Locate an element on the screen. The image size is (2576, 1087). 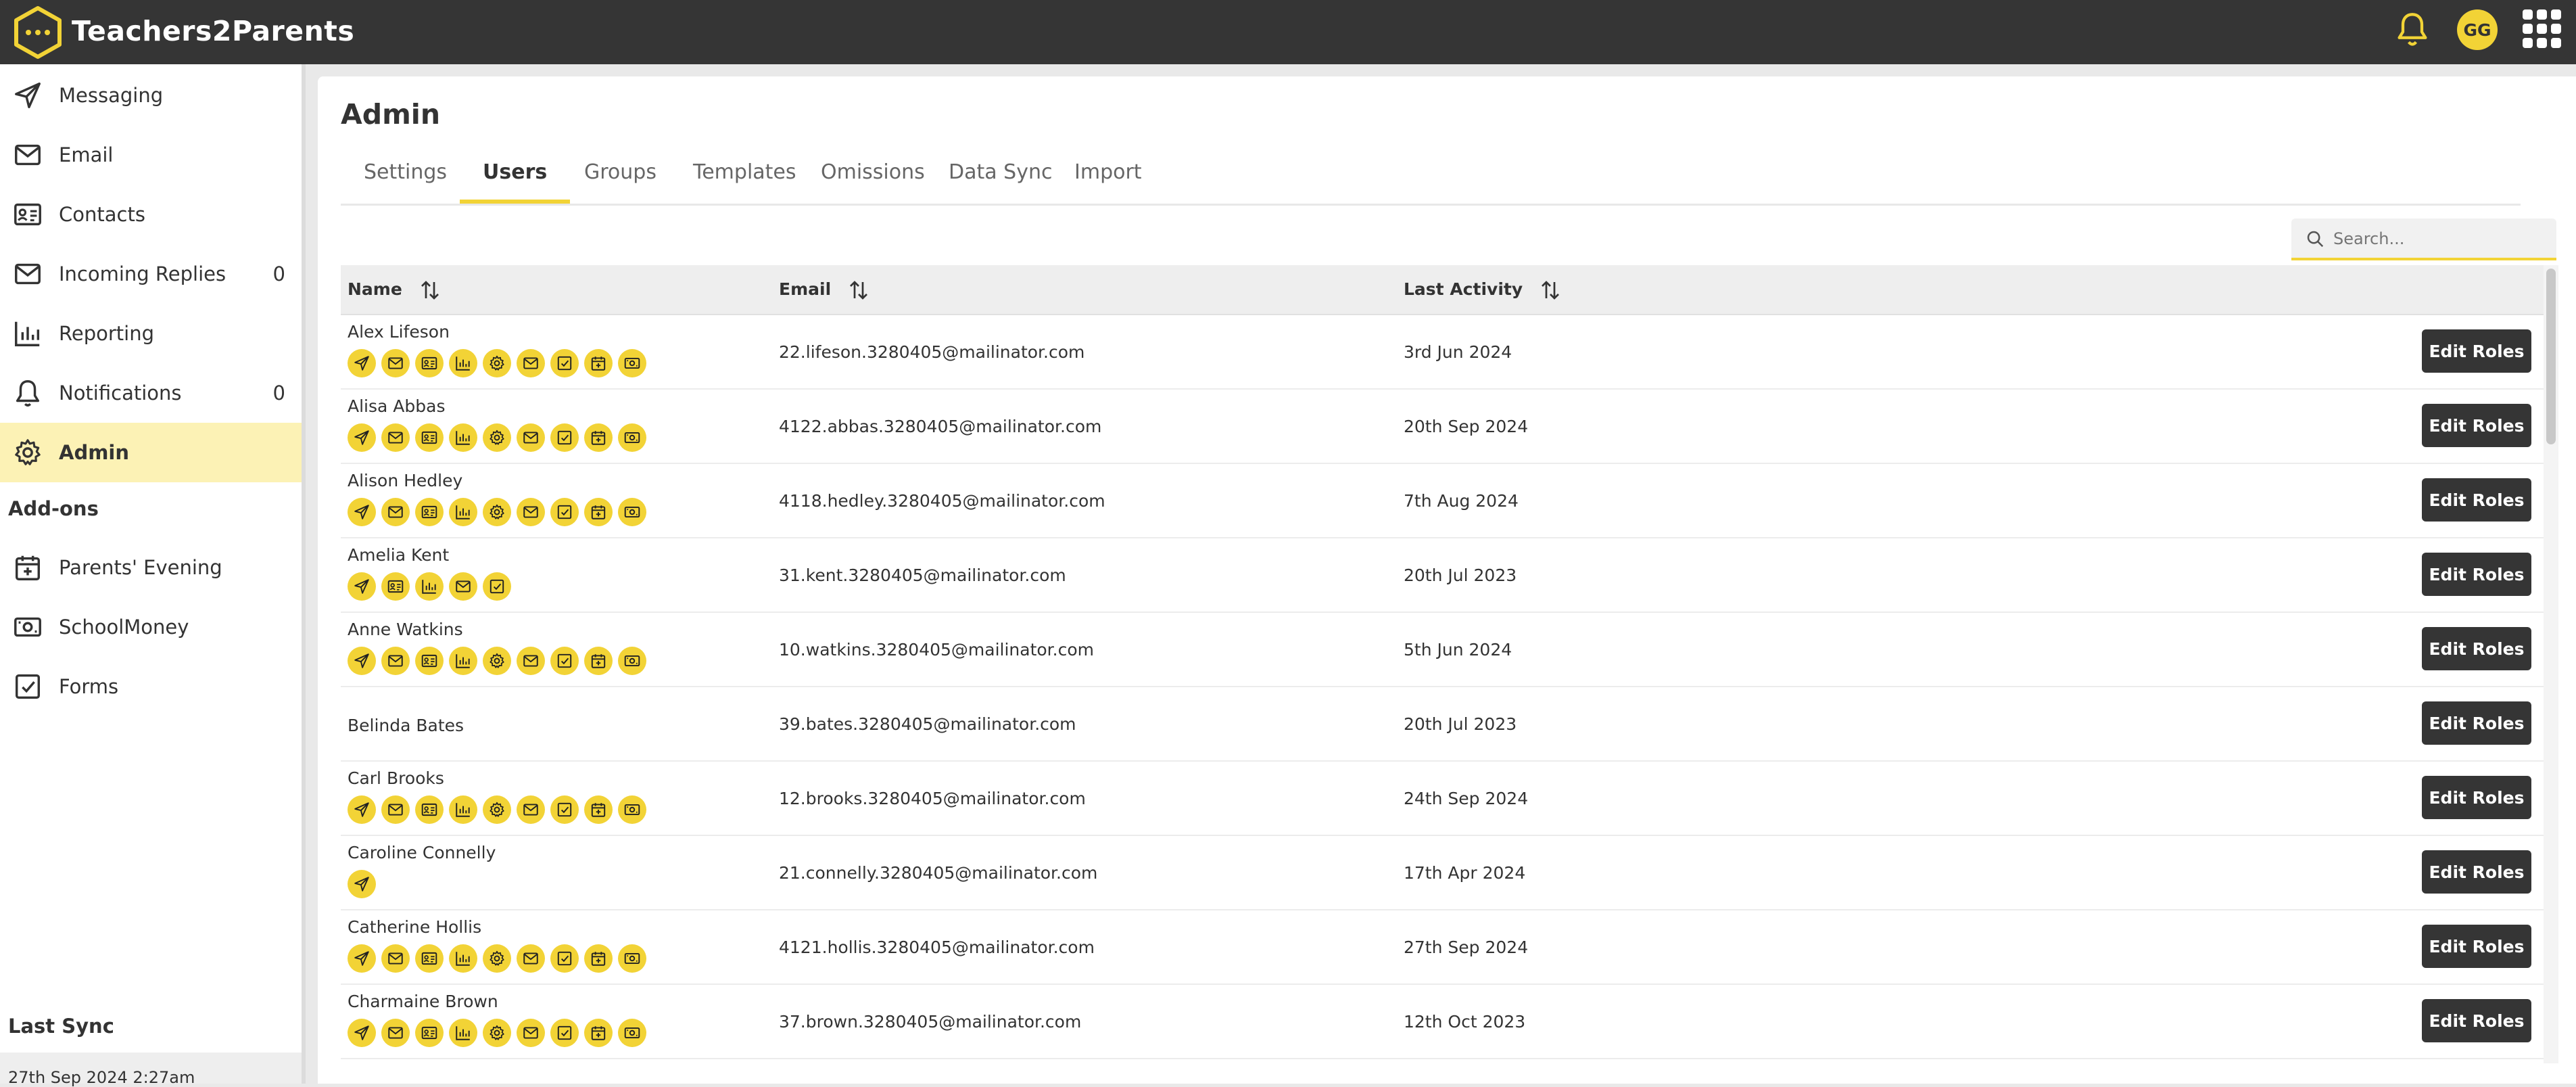
search-box is located at coordinates (2423, 239).